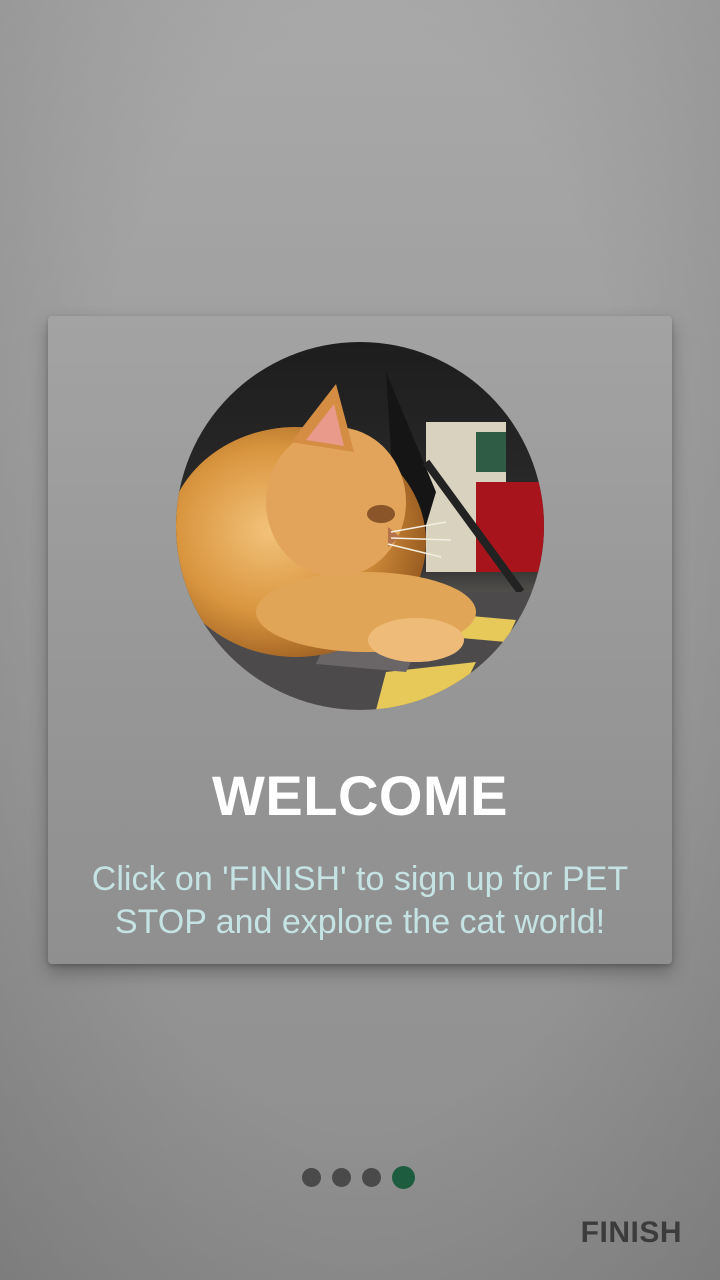  I want to click on page-indicator, so click(358, 1177).